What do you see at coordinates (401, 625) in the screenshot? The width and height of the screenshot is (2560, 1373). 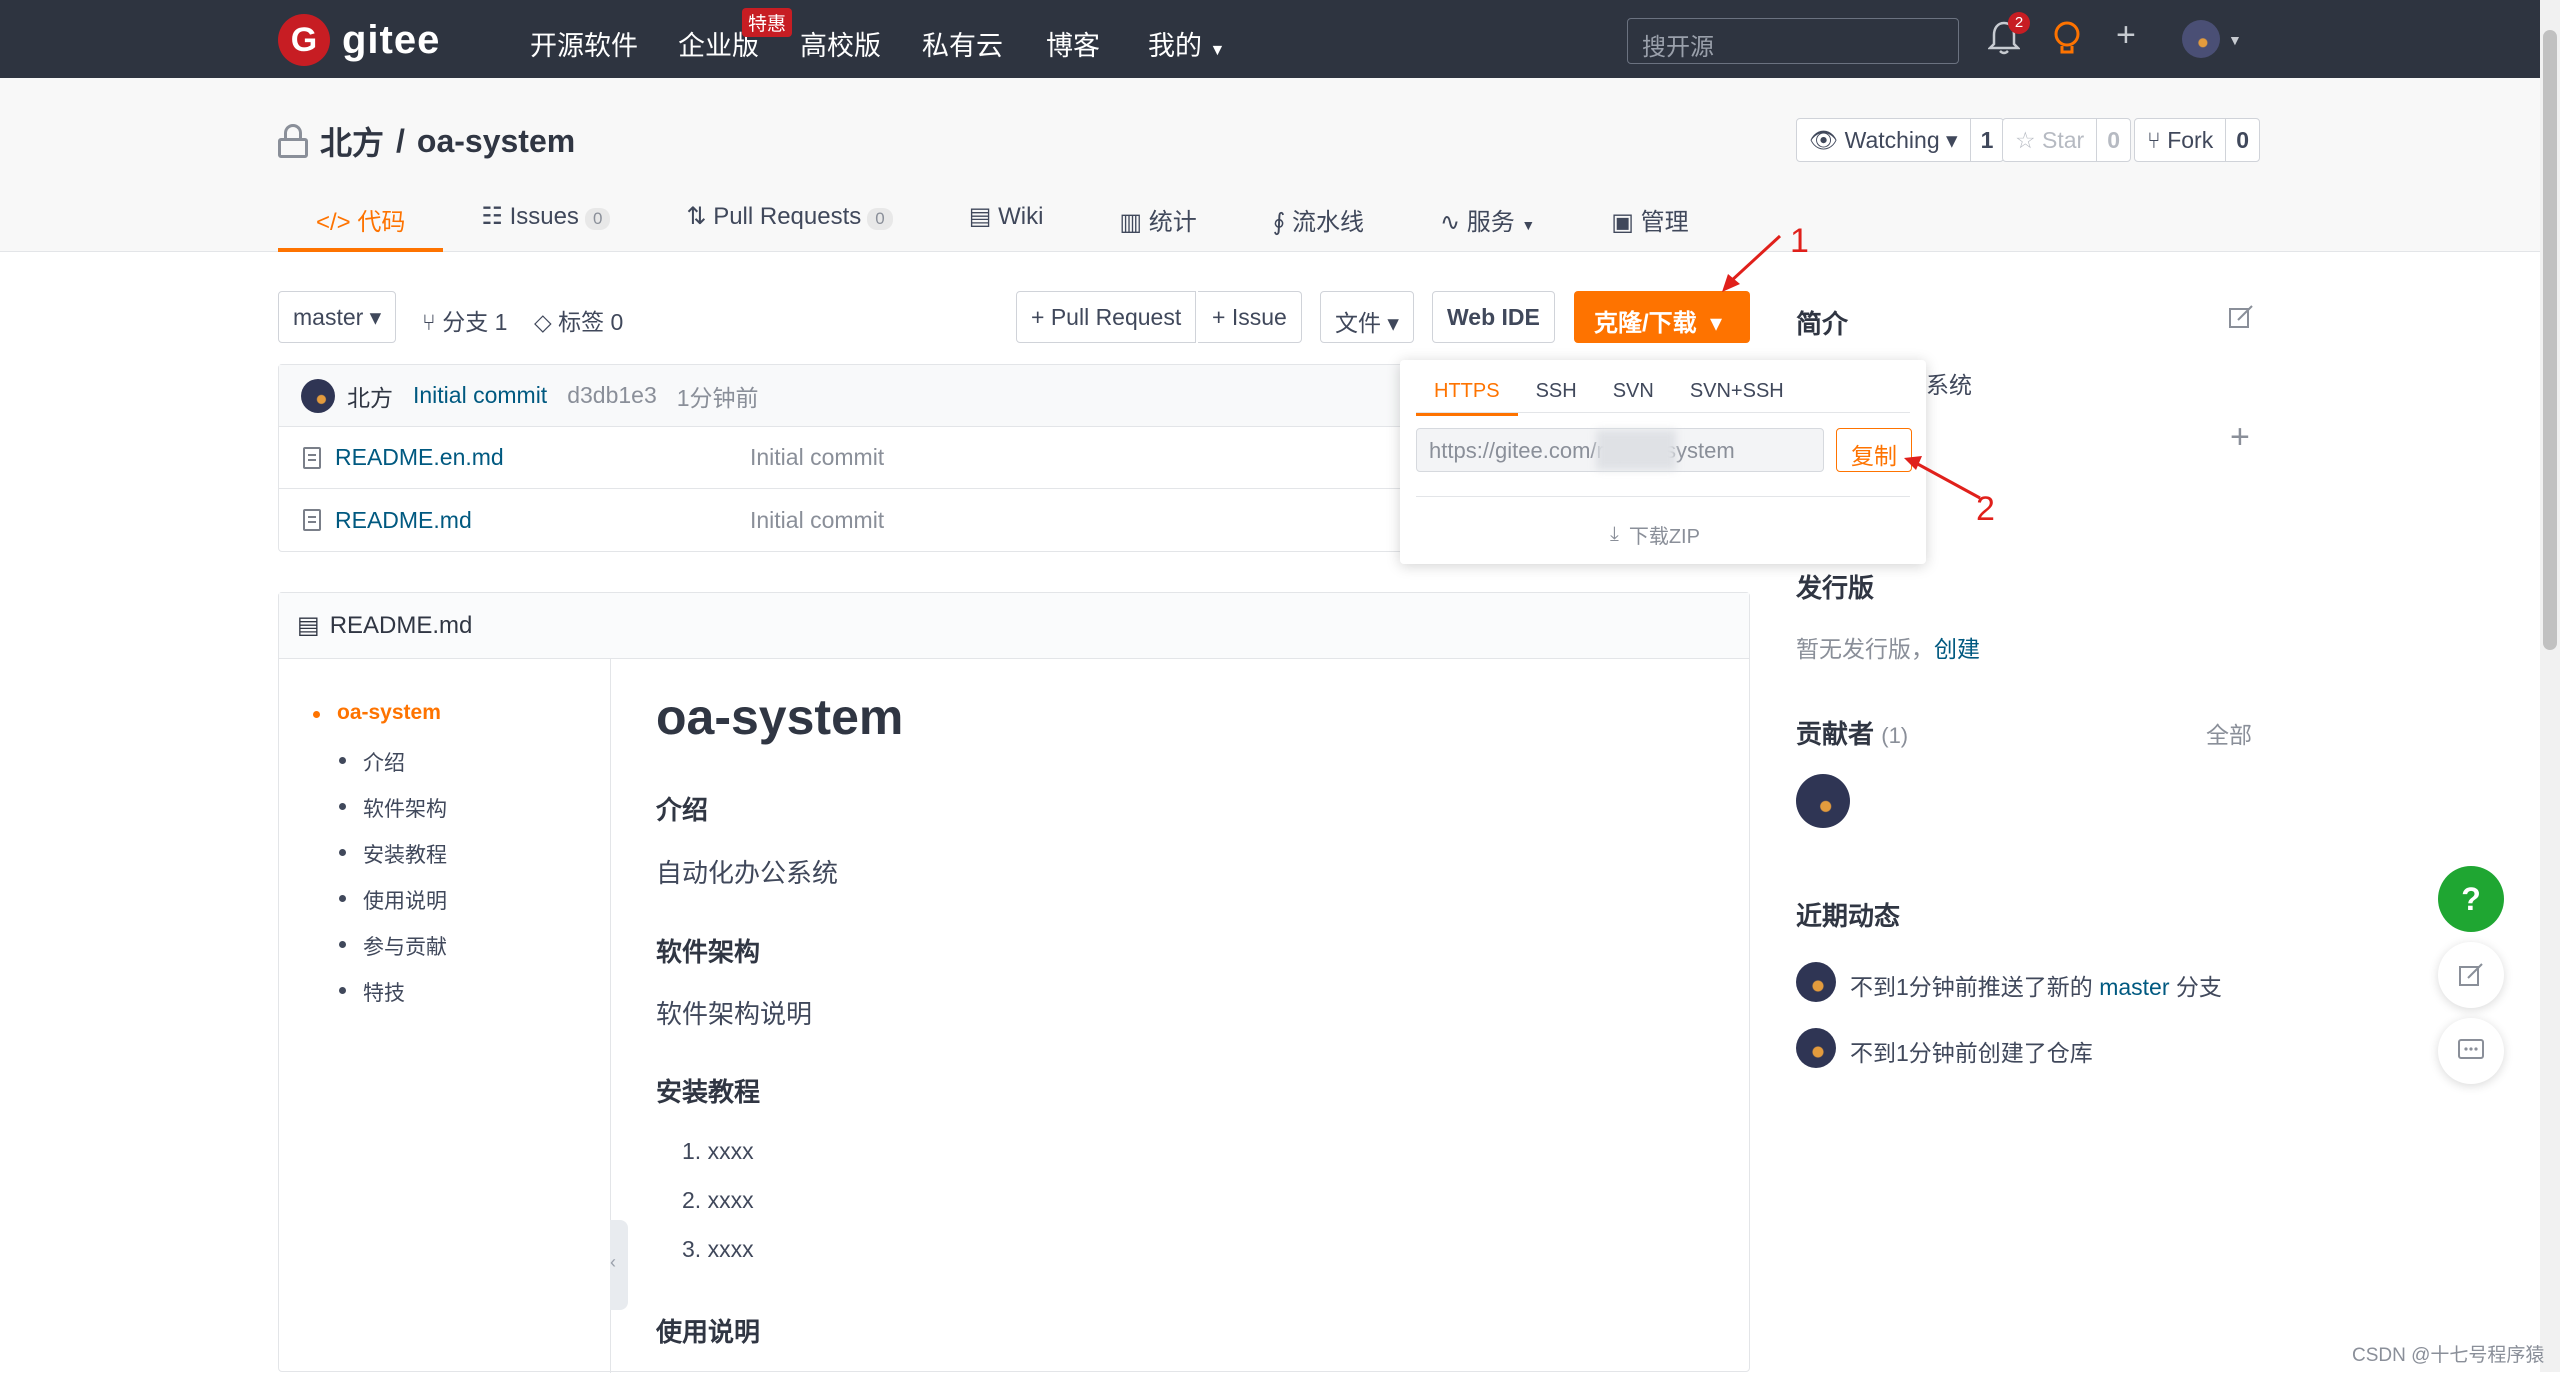 I see `readme-filename: README.md` at bounding box center [401, 625].